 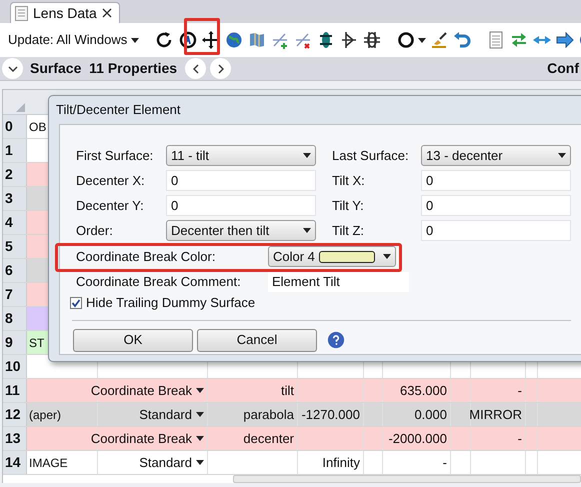 What do you see at coordinates (268, 415) in the screenshot?
I see `table-cell-text: parabola` at bounding box center [268, 415].